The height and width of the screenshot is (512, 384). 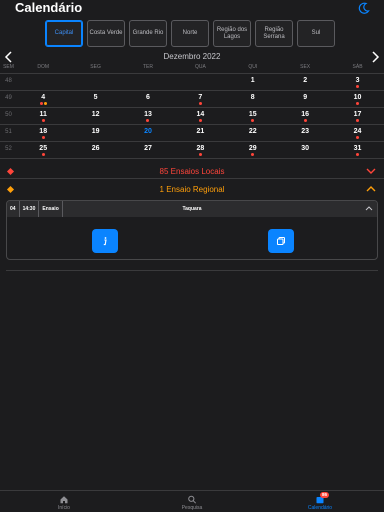 I want to click on calendar-week-row: 49 4 5 6 7 8 9 10, so click(x=192, y=98).